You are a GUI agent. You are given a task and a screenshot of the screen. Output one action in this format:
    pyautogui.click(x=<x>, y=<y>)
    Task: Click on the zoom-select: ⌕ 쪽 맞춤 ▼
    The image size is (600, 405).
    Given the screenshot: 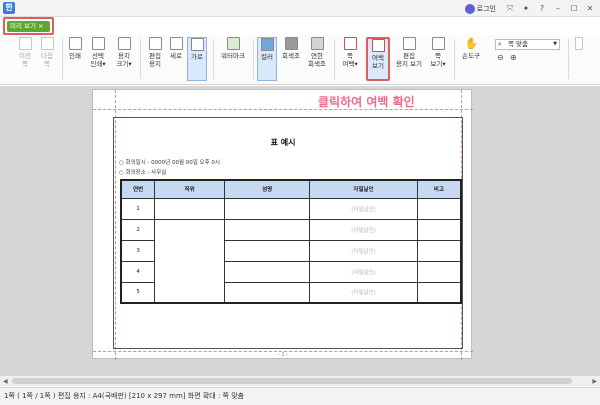 What is the action you would take?
    pyautogui.click(x=527, y=44)
    